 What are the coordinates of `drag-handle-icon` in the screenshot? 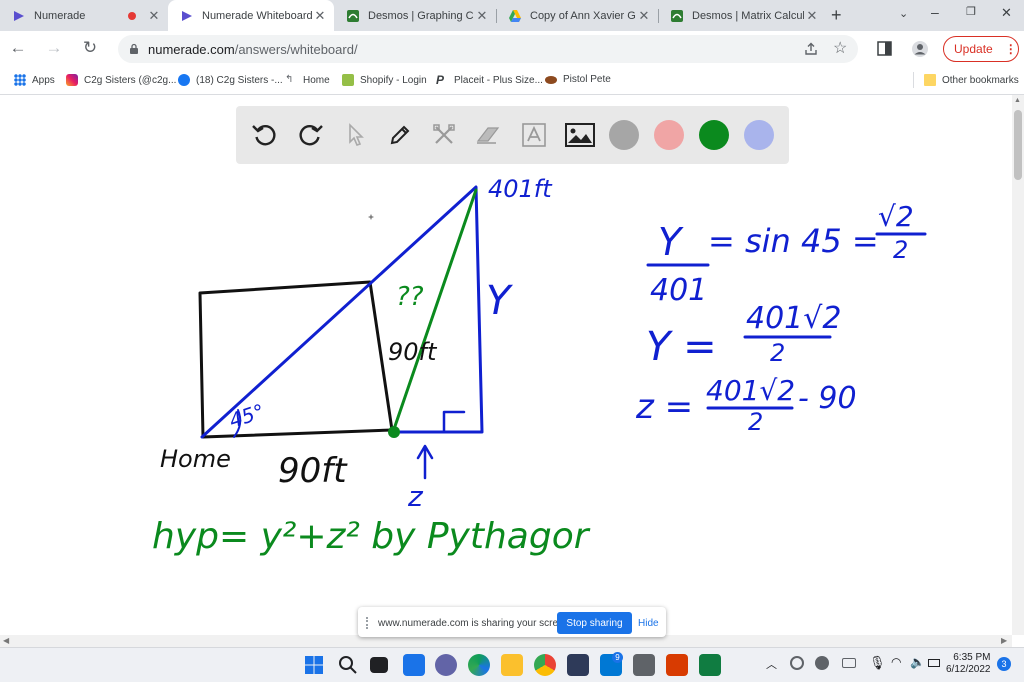 It's located at (368, 623).